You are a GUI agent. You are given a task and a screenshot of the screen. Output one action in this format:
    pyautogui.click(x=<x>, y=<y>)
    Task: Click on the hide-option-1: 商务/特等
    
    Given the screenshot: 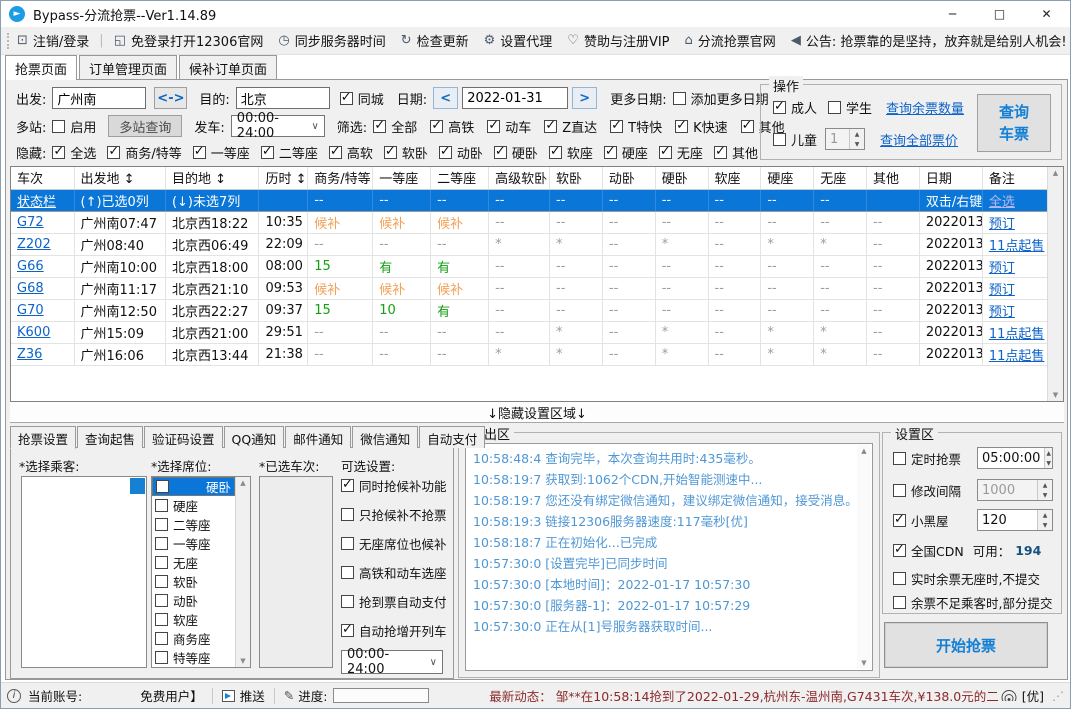 What is the action you would take?
    pyautogui.click(x=144, y=152)
    